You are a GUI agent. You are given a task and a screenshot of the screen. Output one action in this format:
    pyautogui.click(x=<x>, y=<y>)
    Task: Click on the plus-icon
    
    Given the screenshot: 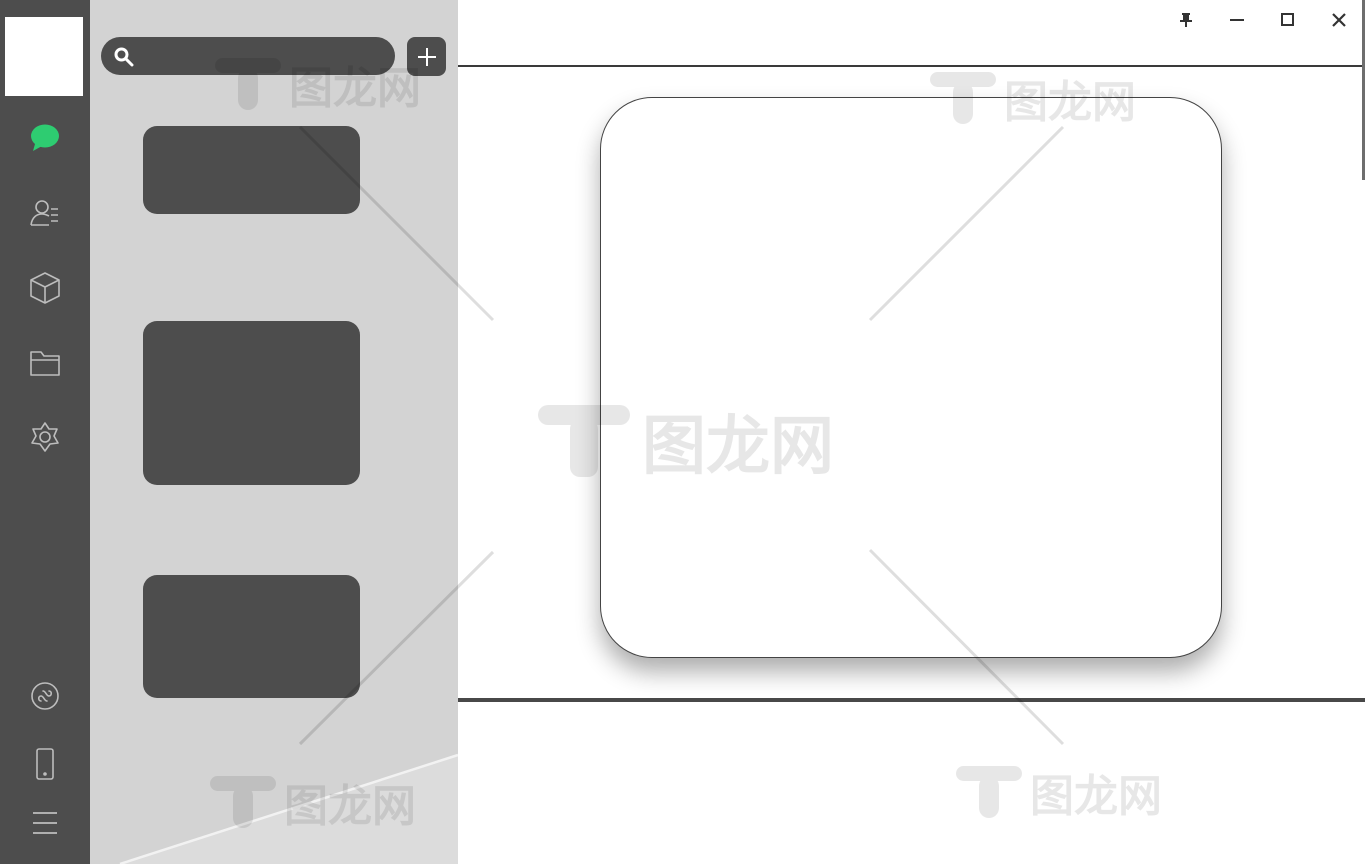 What is the action you would take?
    pyautogui.click(x=426, y=56)
    